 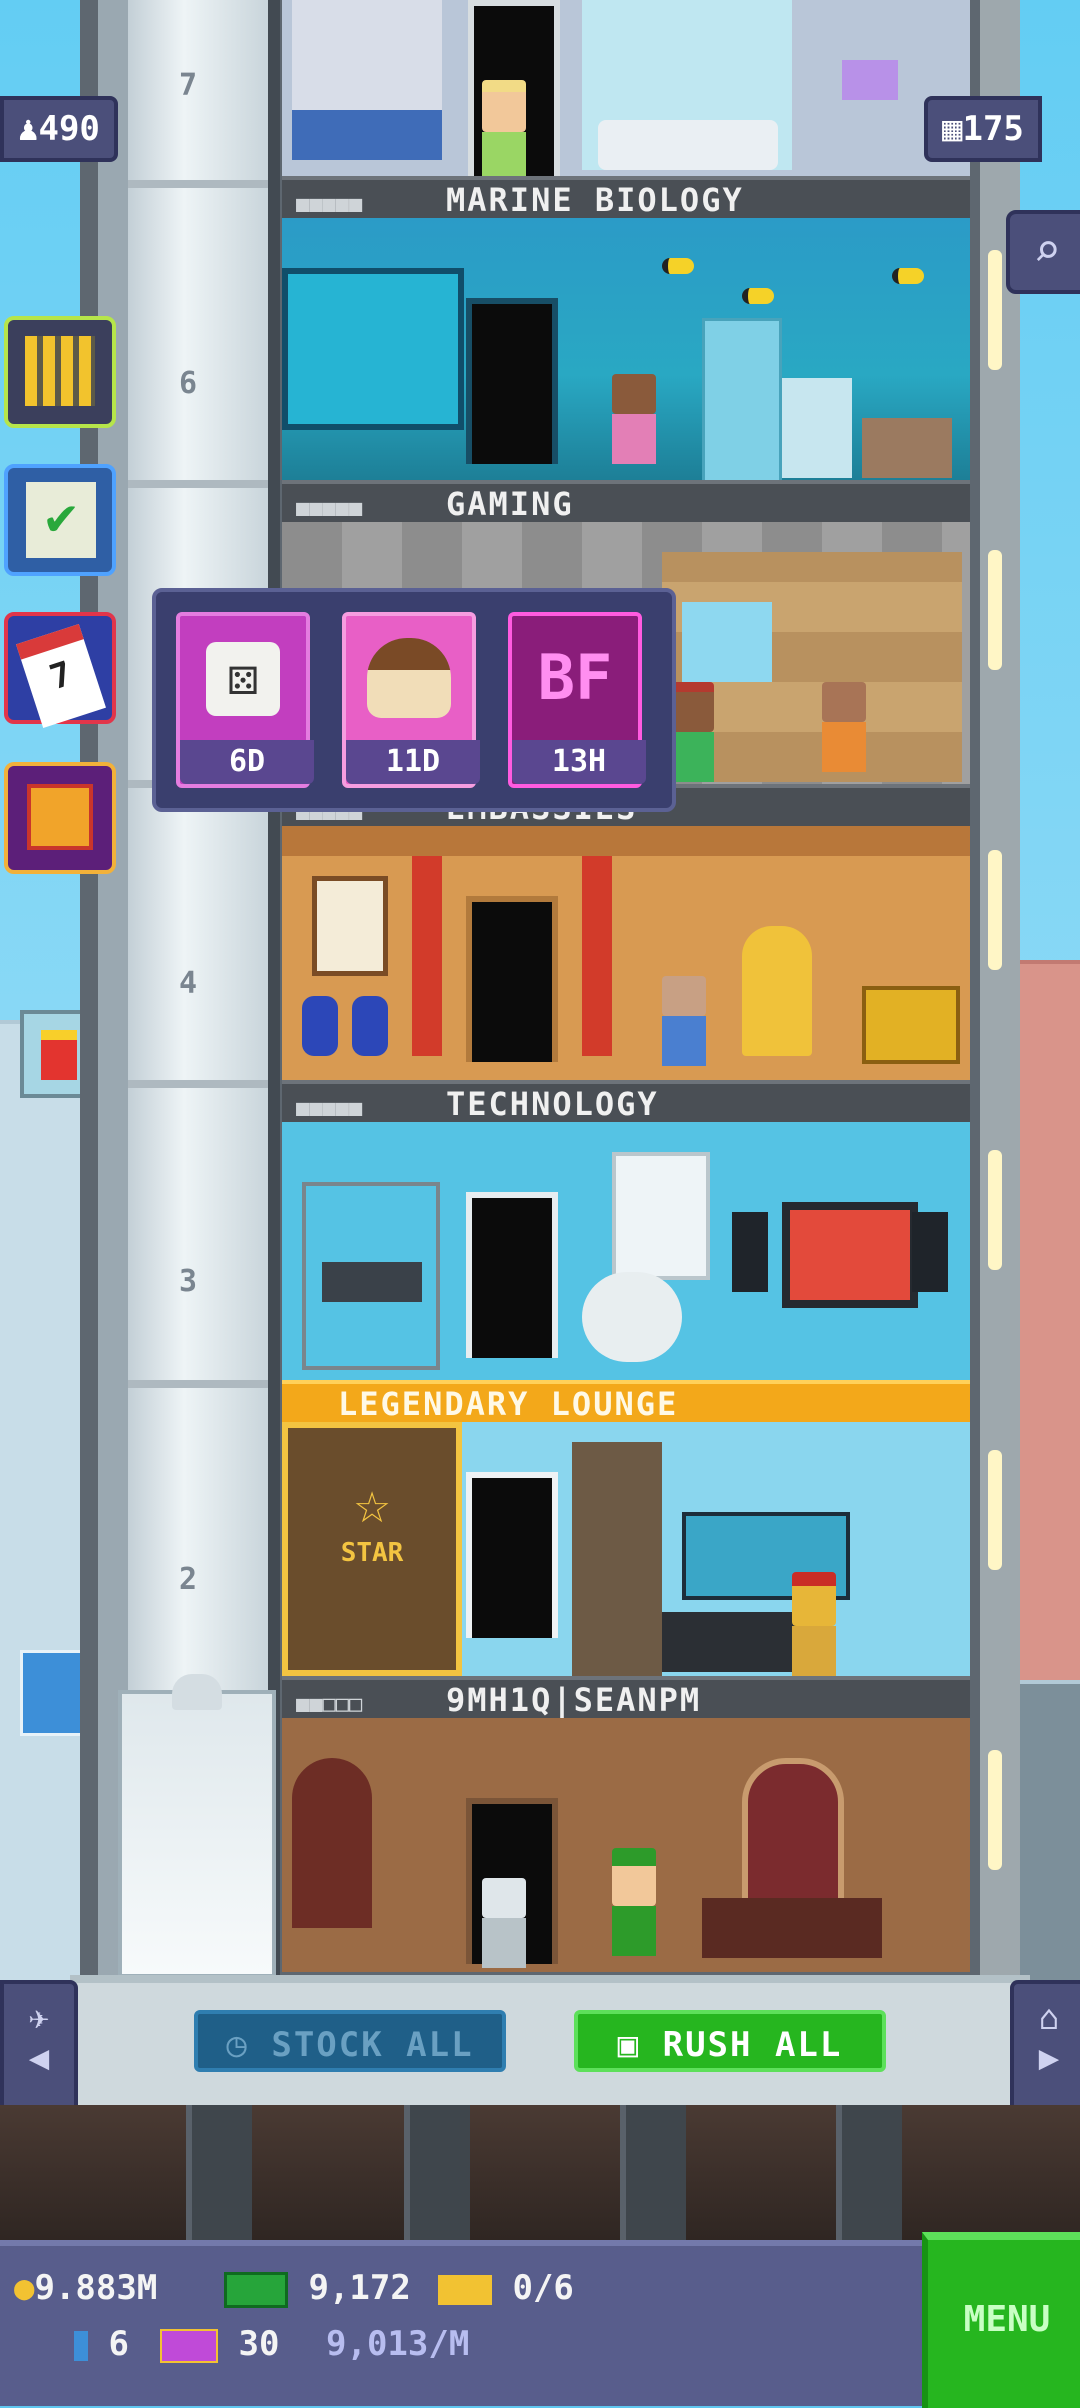 What do you see at coordinates (595, 200) in the screenshot?
I see `floor-name: MARINE BIOLOGY` at bounding box center [595, 200].